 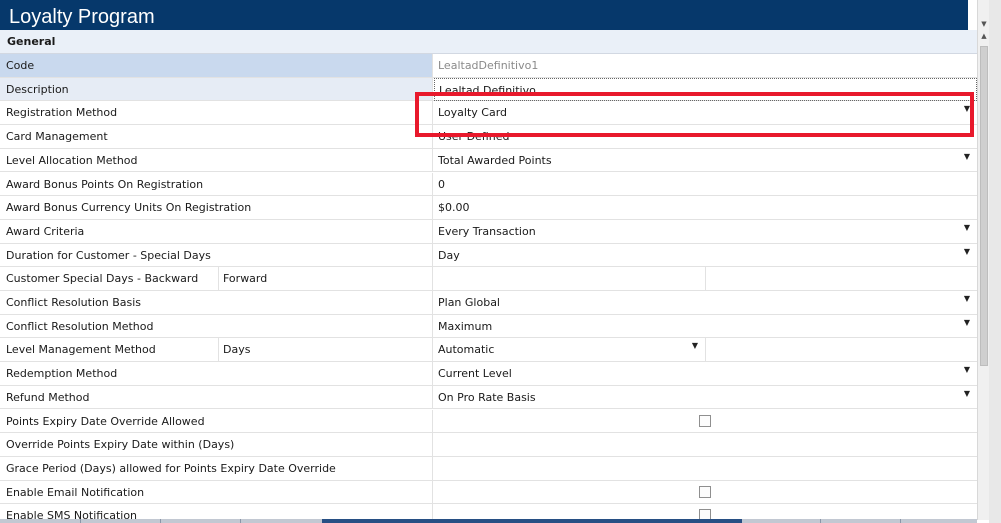 I want to click on days-label: Days, so click(x=234, y=350).